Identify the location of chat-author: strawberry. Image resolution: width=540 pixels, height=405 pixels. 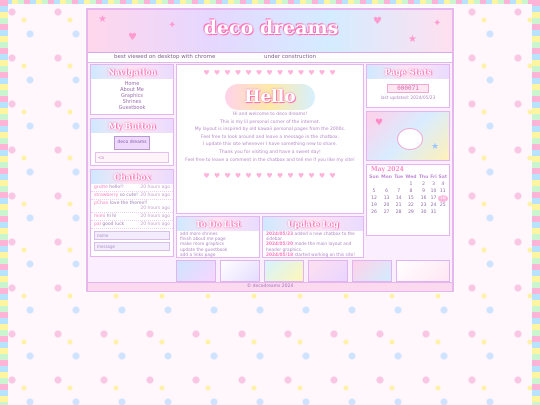
(106, 195).